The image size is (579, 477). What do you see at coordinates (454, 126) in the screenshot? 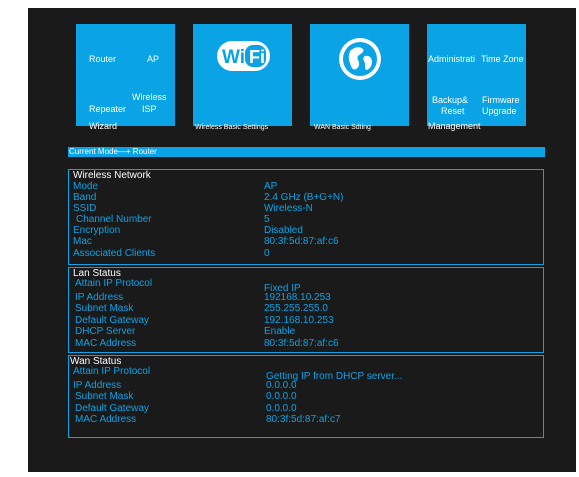
I see `management-link: Management` at bounding box center [454, 126].